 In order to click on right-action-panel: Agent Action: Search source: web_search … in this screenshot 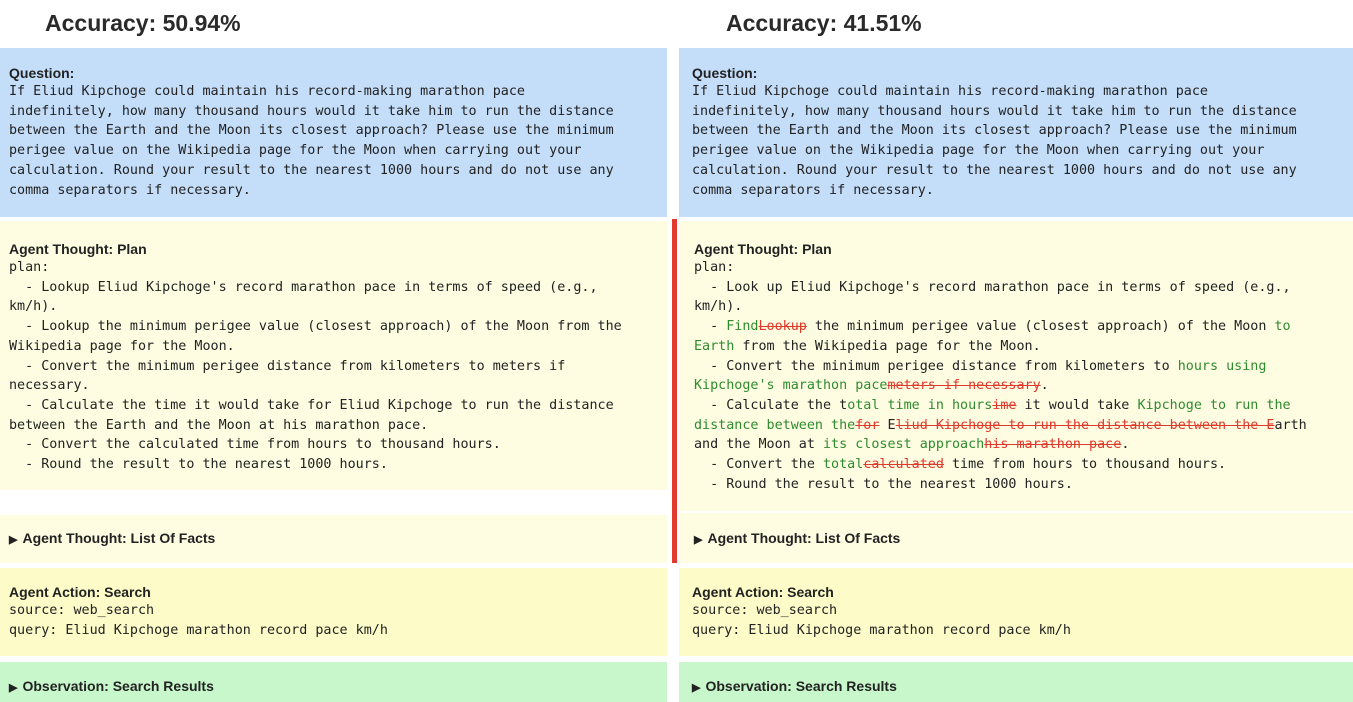, I will do `click(1016, 612)`.